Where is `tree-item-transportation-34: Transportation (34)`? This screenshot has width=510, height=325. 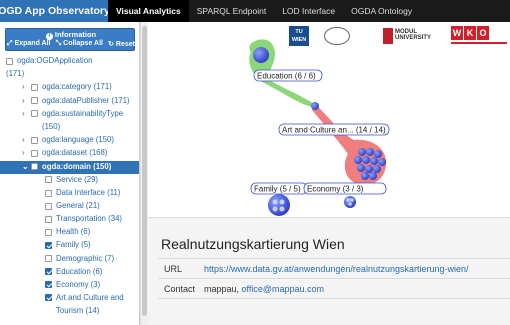
tree-item-transportation-34: Transportation (34) is located at coordinates (69, 219).